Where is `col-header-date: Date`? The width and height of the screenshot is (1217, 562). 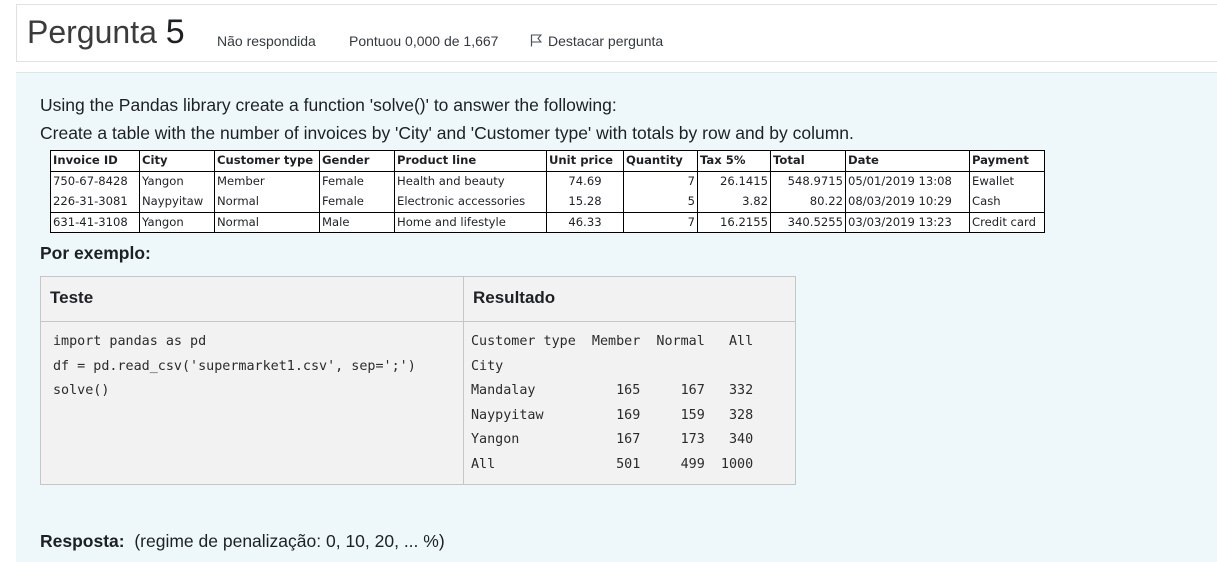
col-header-date: Date is located at coordinates (907, 161).